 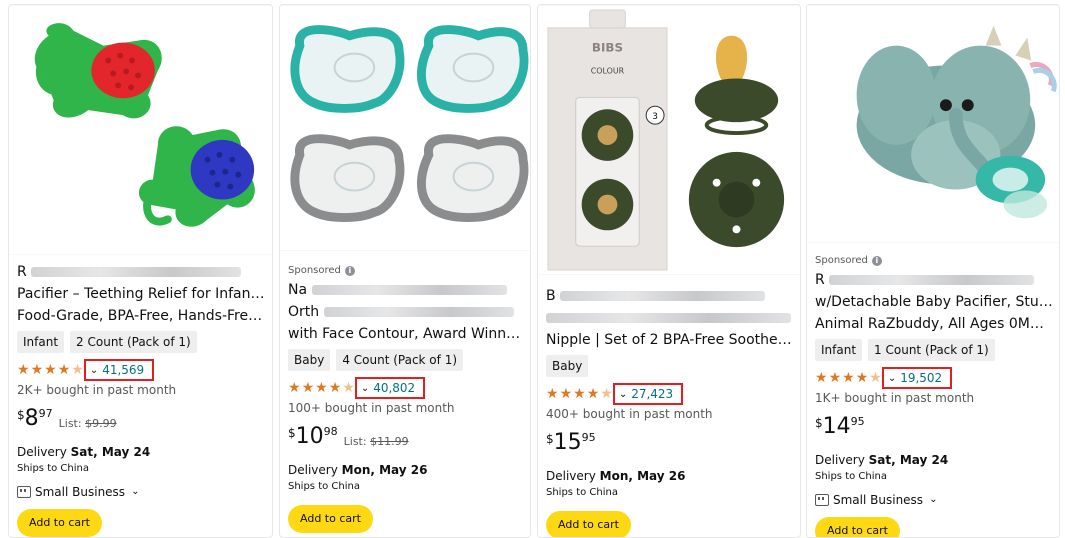 What do you see at coordinates (655, 117) in the screenshot?
I see `svg-text: 3` at bounding box center [655, 117].